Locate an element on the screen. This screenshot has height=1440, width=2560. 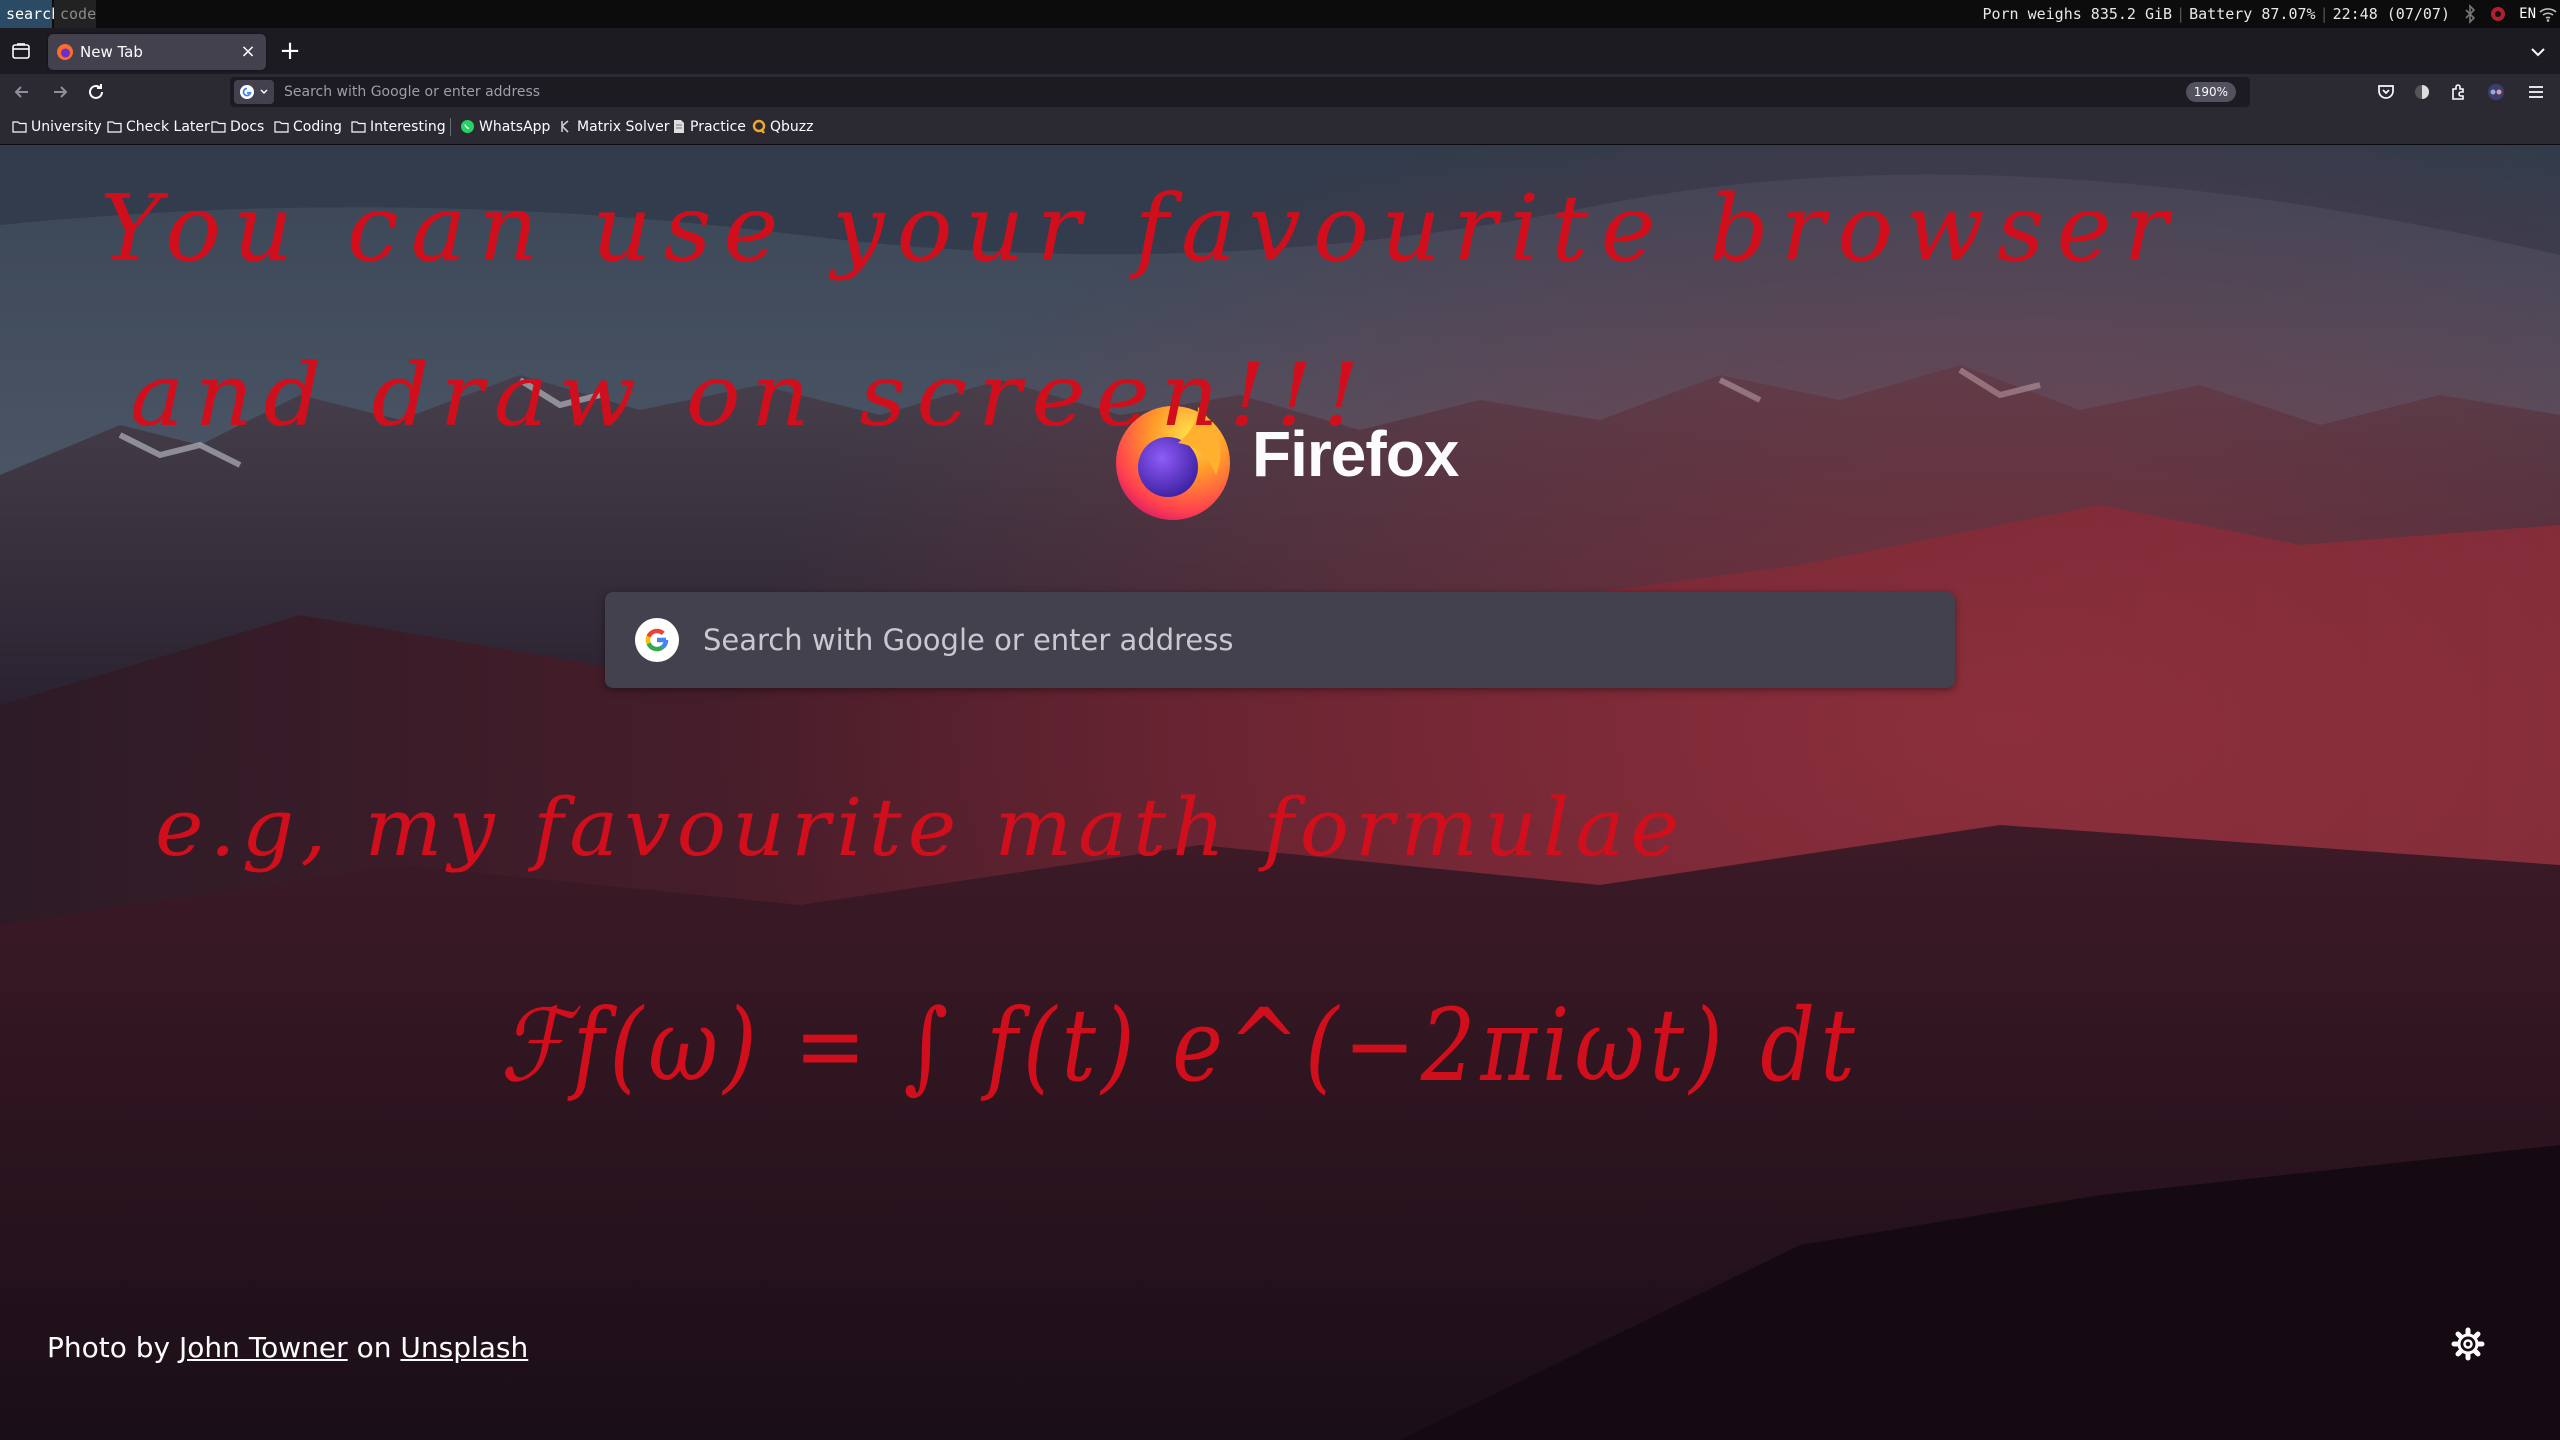
bookmark-interesting: Interesting is located at coordinates (398, 127).